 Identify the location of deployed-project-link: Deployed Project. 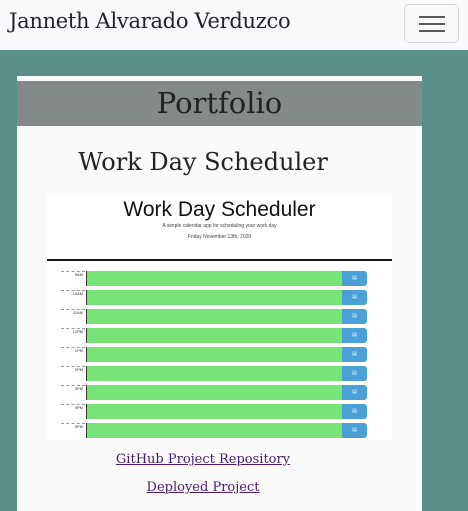
(203, 487).